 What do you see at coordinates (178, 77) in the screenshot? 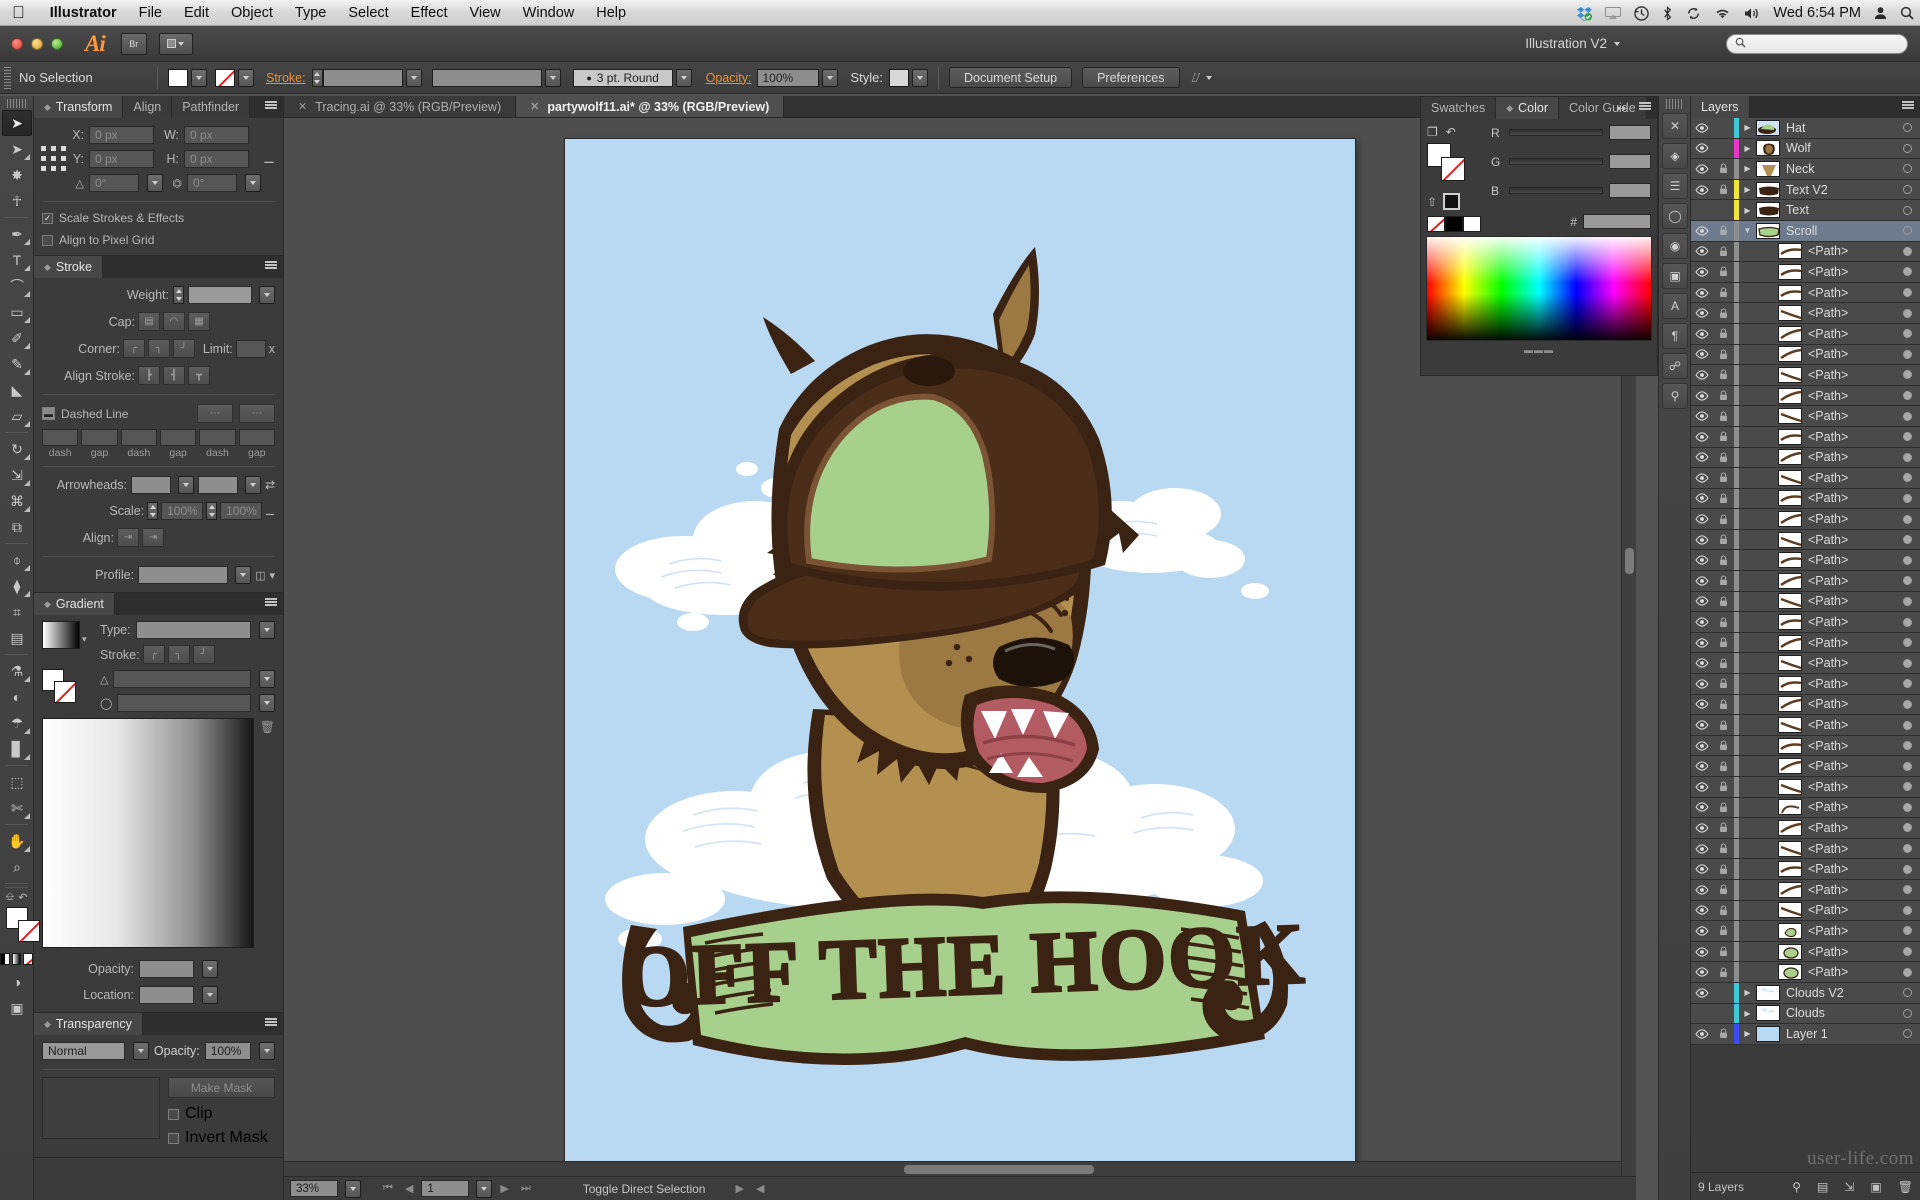
I see `fill-color-swatch` at bounding box center [178, 77].